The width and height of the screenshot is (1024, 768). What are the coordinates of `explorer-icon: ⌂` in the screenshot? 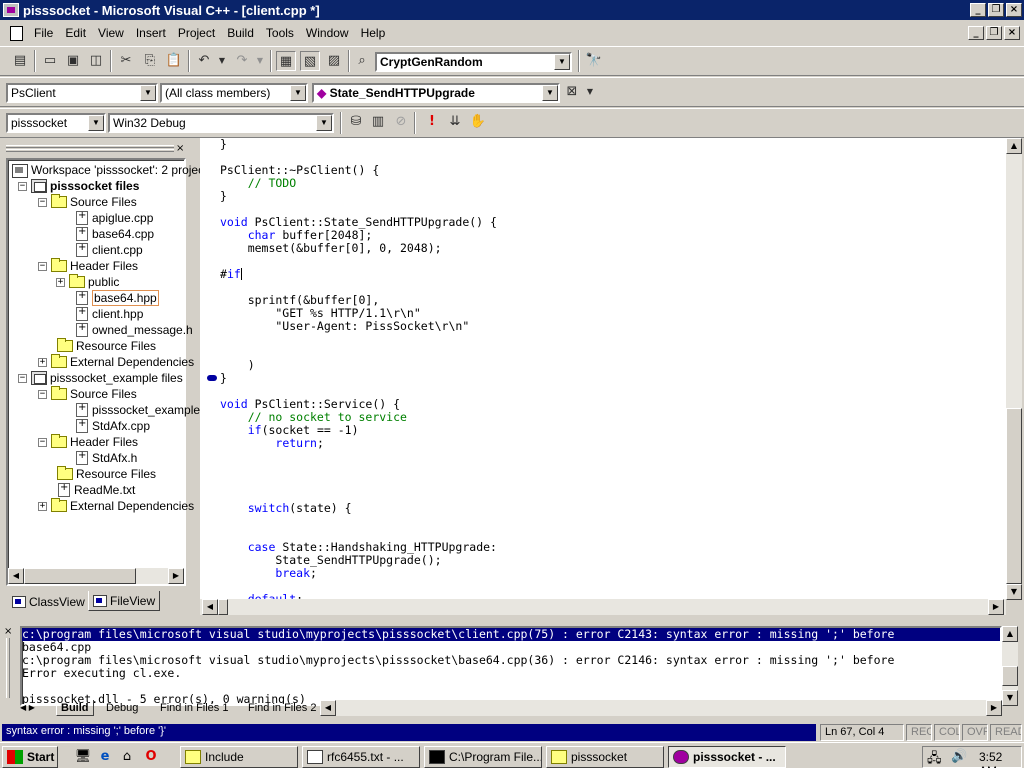 It's located at (127, 757).